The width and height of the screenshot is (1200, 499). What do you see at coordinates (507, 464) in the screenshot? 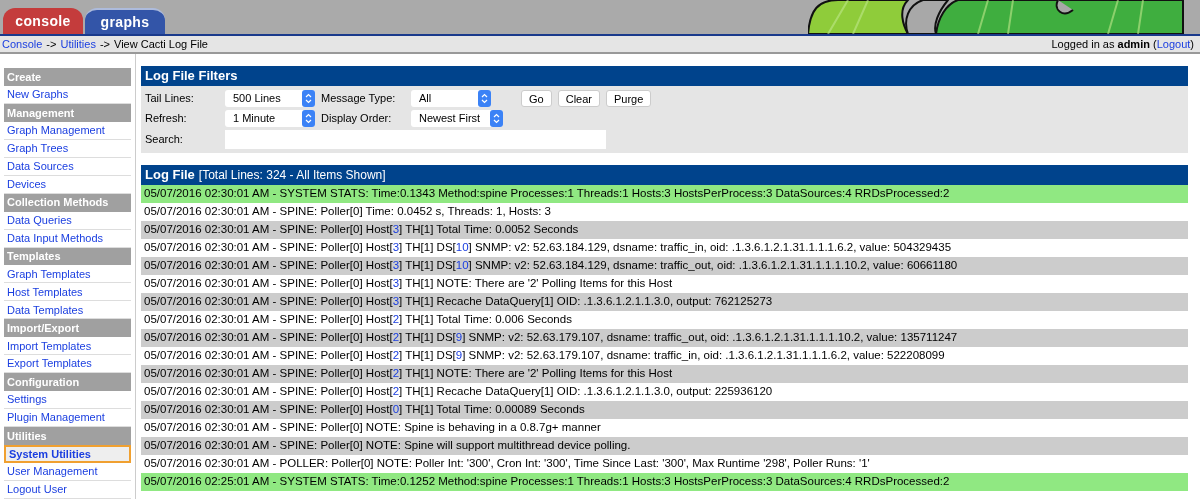
I see `log-line: 05/07/2016 02:30:01 AM - POLLER: Poller[0] NOTE: Poller Int: '300', Cron Int: '300', Time Since Last: '300', Max Runtime '298', Poller Runs: '1'` at bounding box center [507, 464].